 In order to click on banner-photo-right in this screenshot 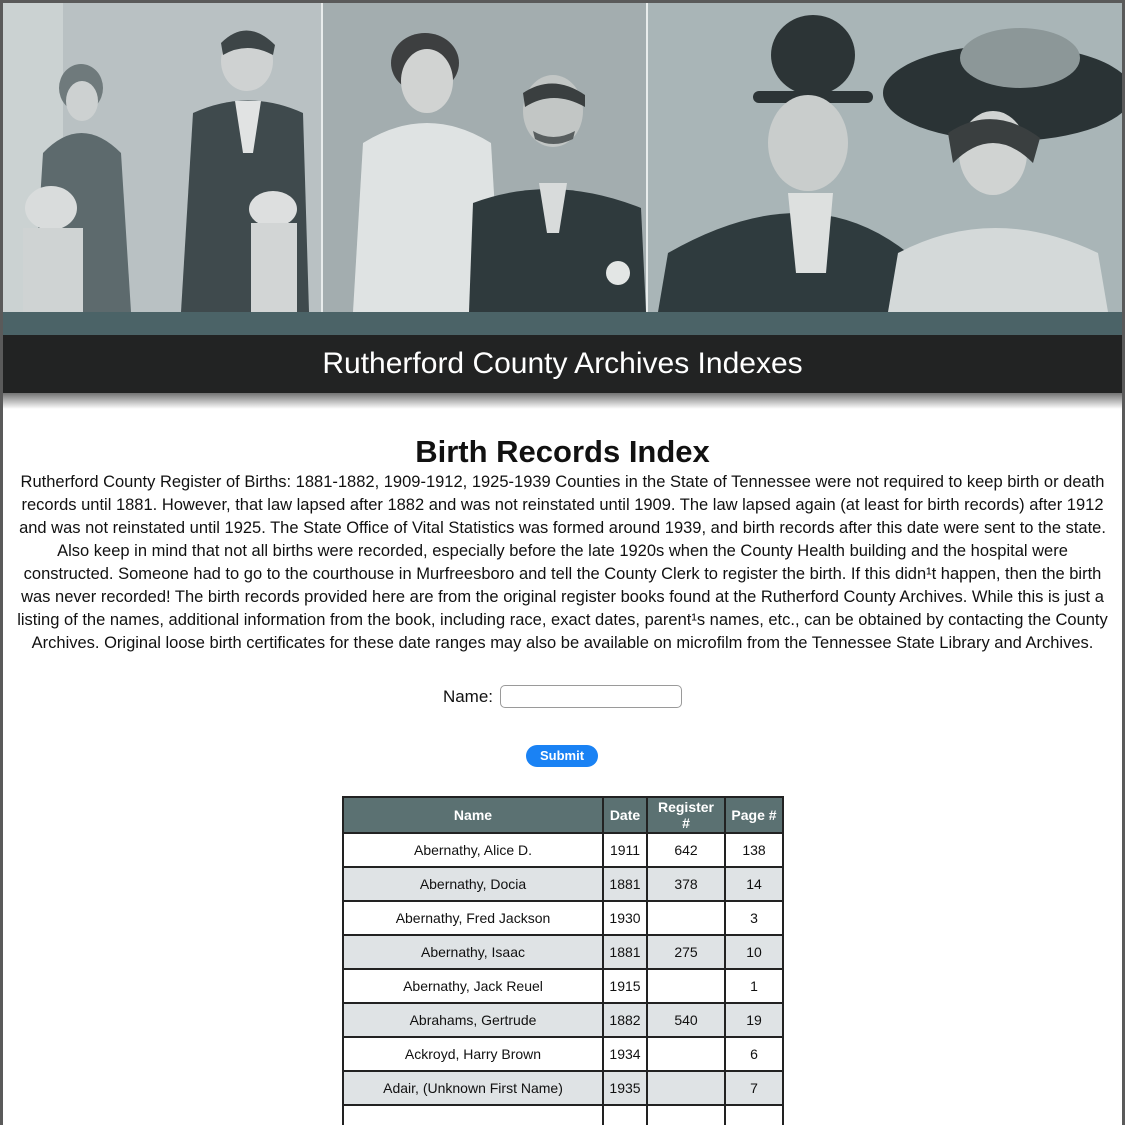, I will do `click(885, 157)`.